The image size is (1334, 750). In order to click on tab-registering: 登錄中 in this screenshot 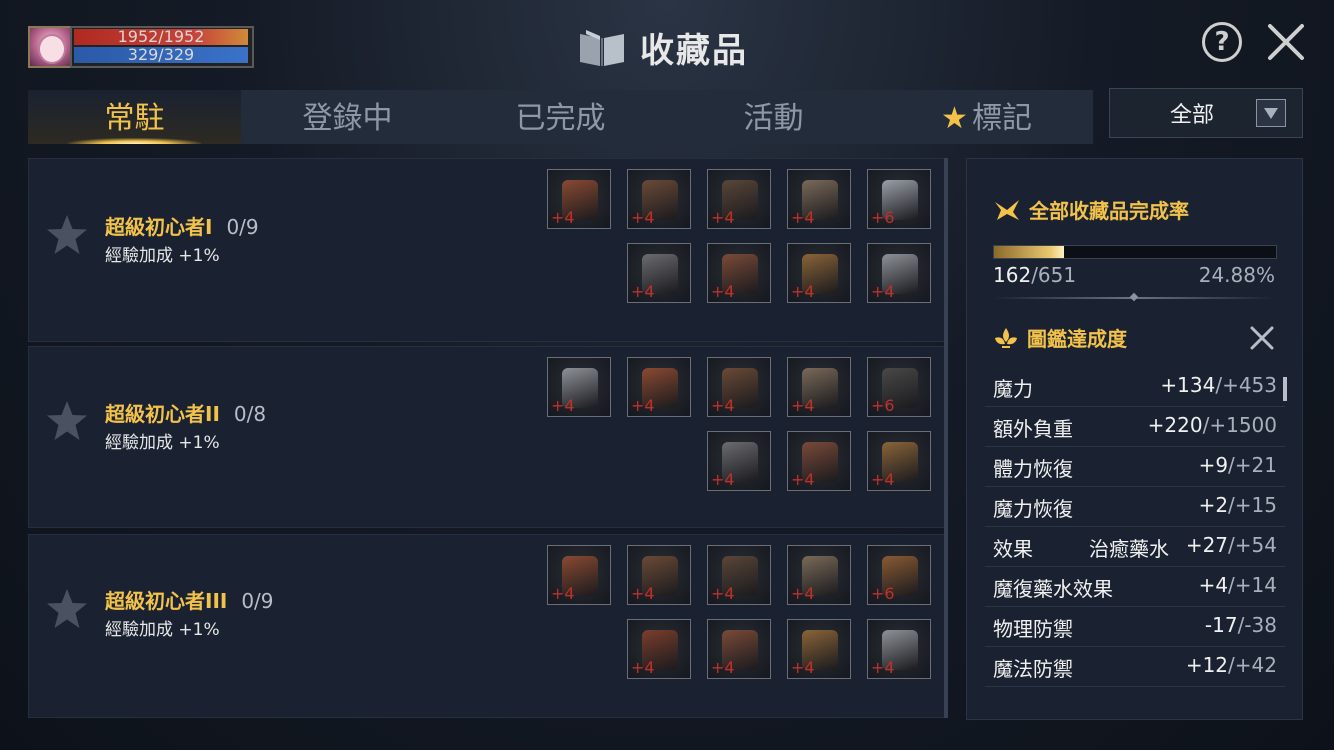, I will do `click(347, 117)`.